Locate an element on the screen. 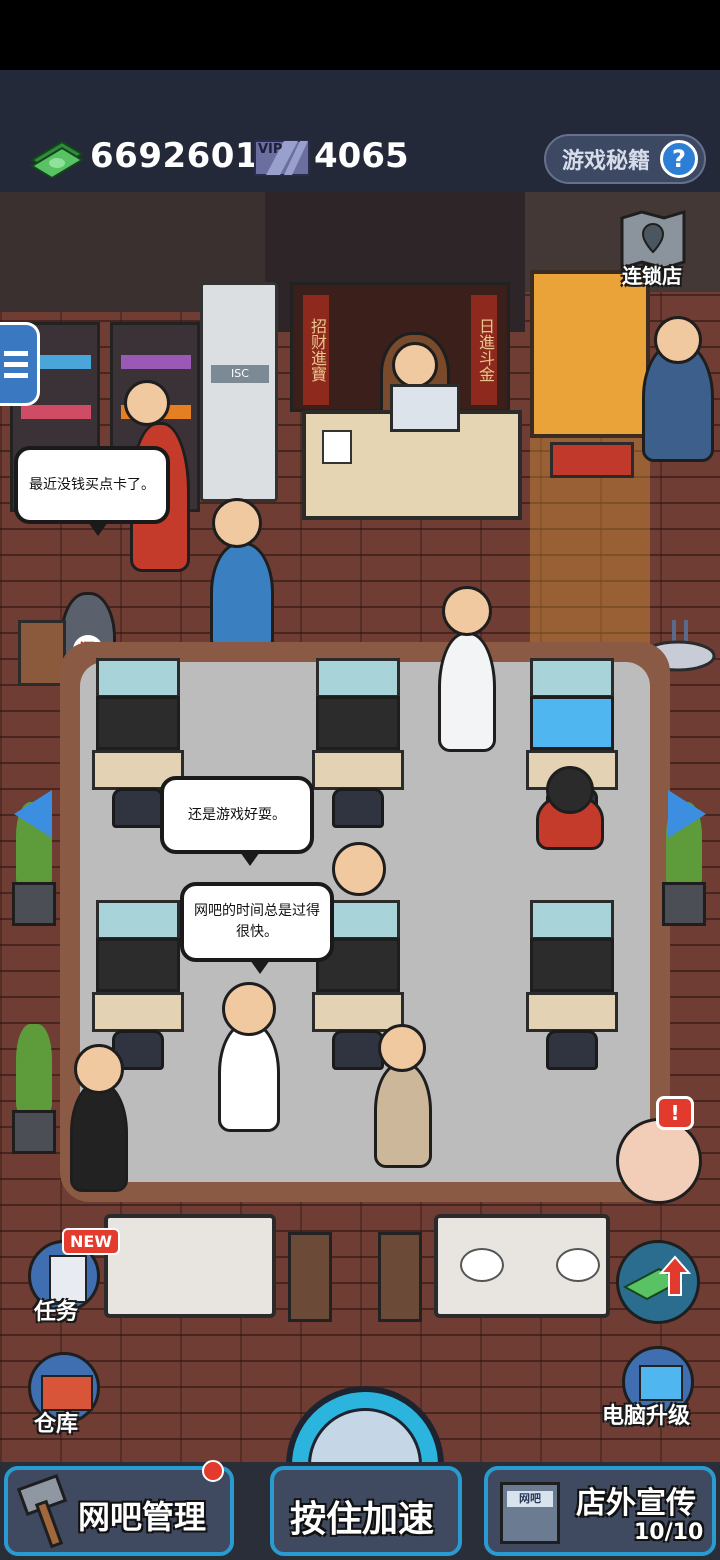  menu-icon is located at coordinates (16, 364).